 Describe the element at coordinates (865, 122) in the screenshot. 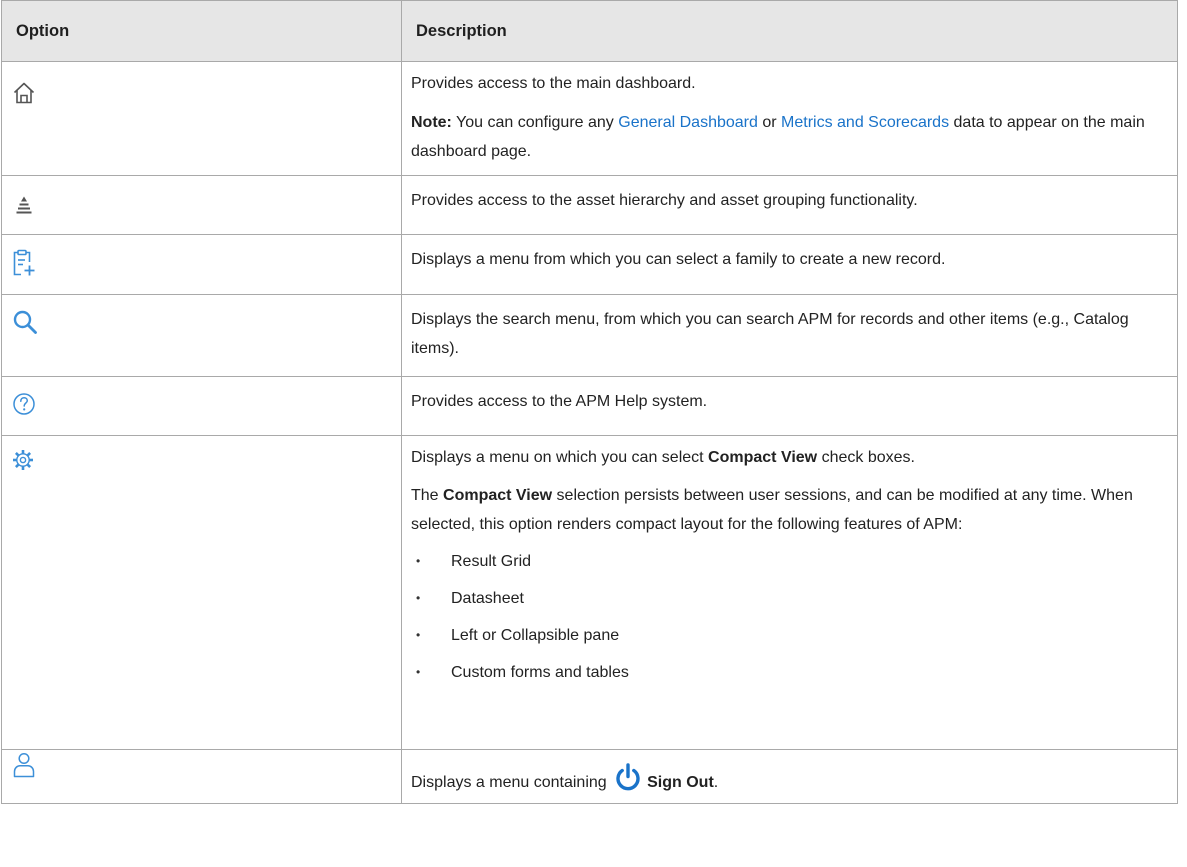

I see `metrics-and-scorecards-link: Metrics and Scorecards` at that location.